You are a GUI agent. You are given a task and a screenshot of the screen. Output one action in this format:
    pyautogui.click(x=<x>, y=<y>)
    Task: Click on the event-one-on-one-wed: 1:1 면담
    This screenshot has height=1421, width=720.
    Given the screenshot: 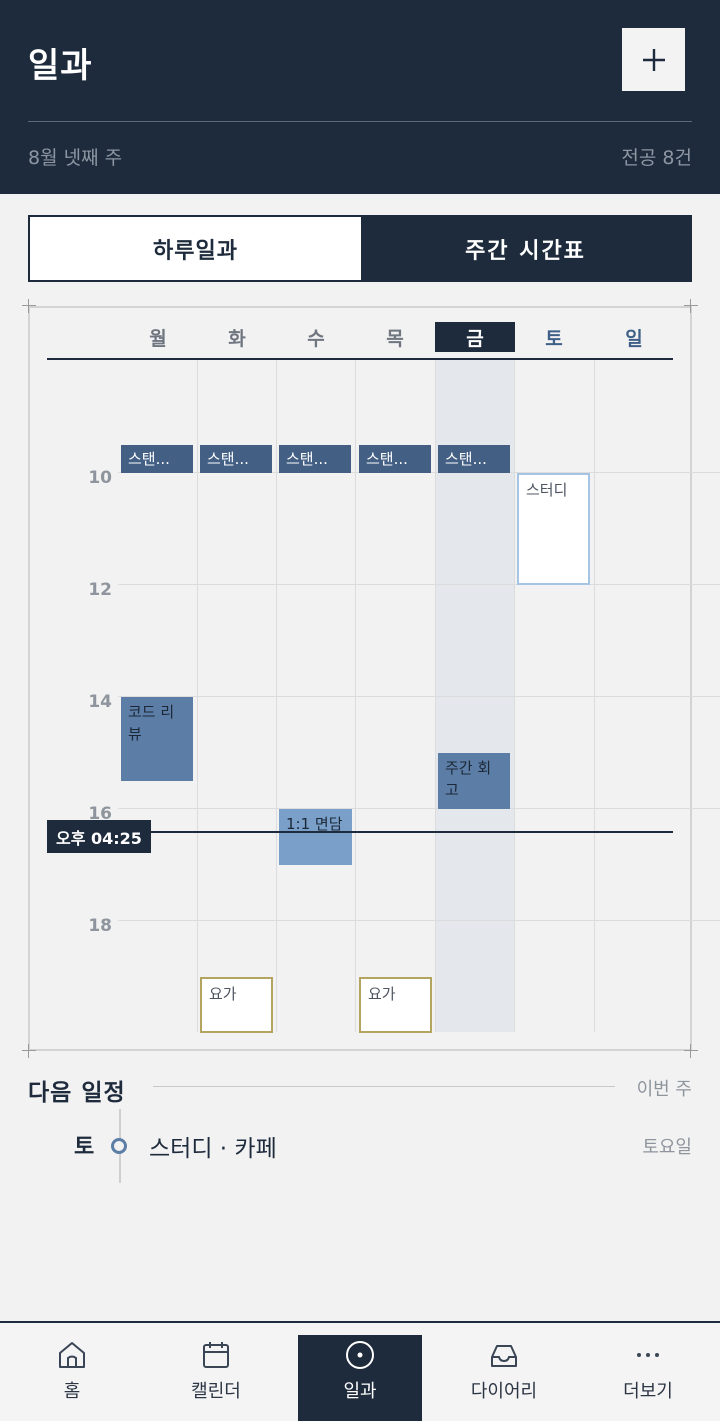 What is the action you would take?
    pyautogui.click(x=315, y=837)
    